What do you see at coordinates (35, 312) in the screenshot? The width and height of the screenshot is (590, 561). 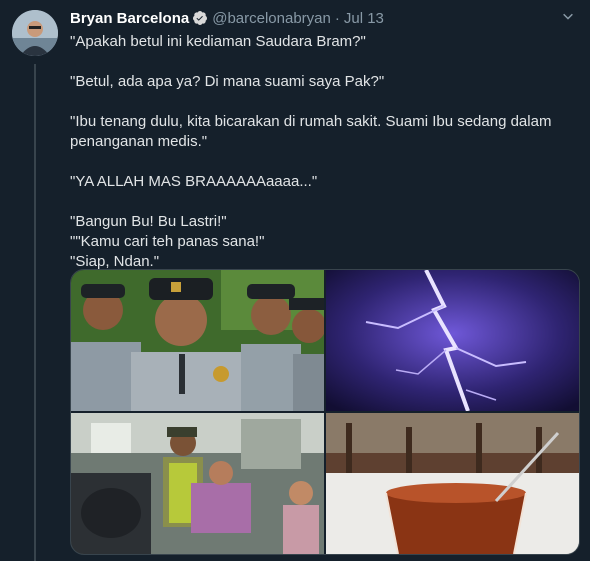 I see `thread-line` at bounding box center [35, 312].